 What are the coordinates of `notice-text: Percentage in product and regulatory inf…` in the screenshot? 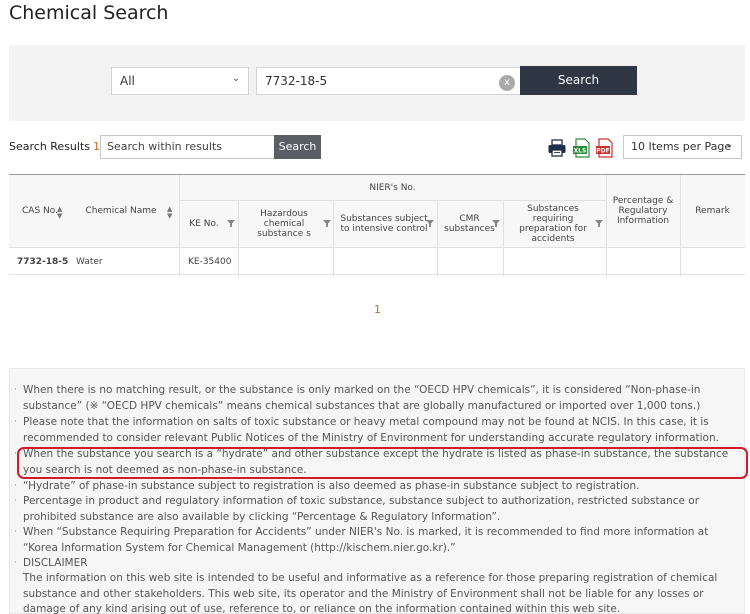 It's located at (361, 509).